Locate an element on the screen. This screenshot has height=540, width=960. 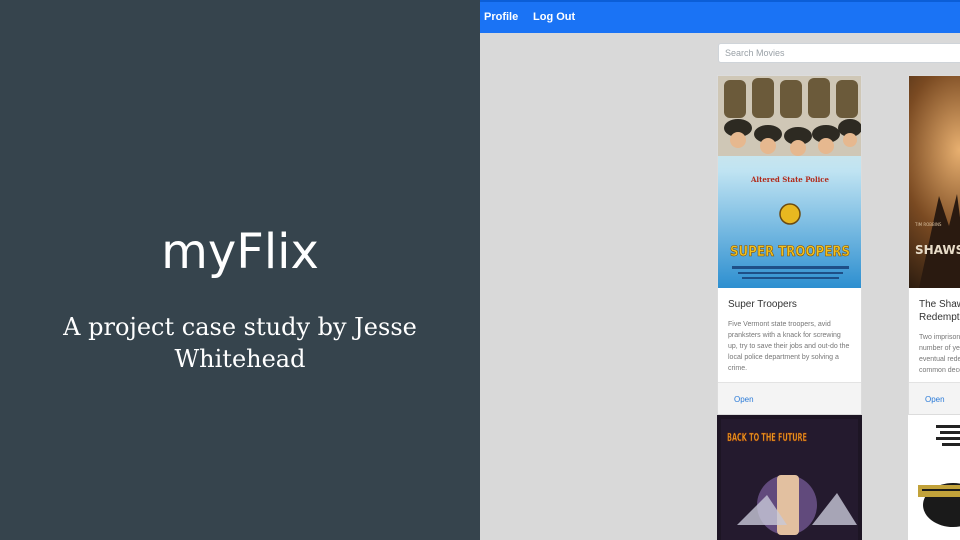
slide-title: myFlix is located at coordinates (240, 252).